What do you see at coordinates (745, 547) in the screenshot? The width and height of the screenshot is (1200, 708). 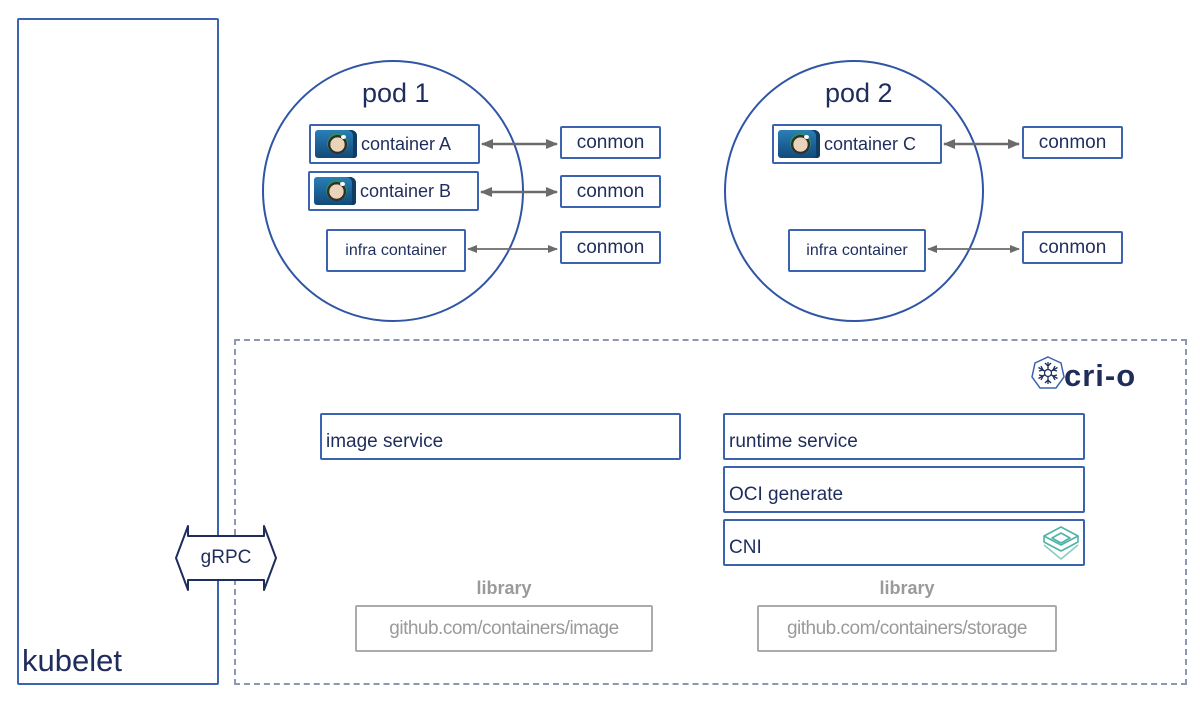 I see `cni-label: CNI` at bounding box center [745, 547].